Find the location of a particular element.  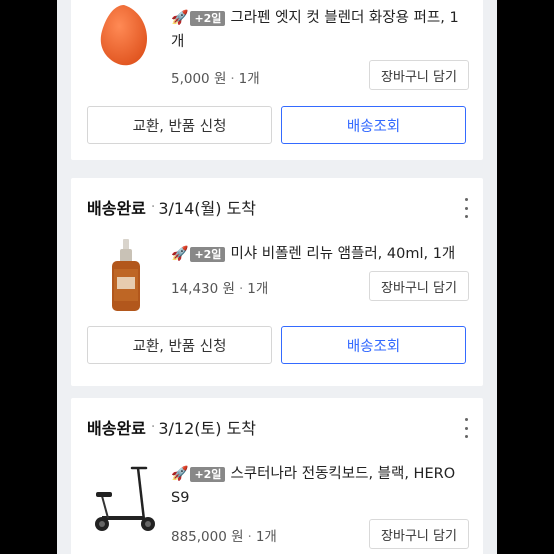

arrival-date: 3/14(월) 도착 is located at coordinates (207, 208).